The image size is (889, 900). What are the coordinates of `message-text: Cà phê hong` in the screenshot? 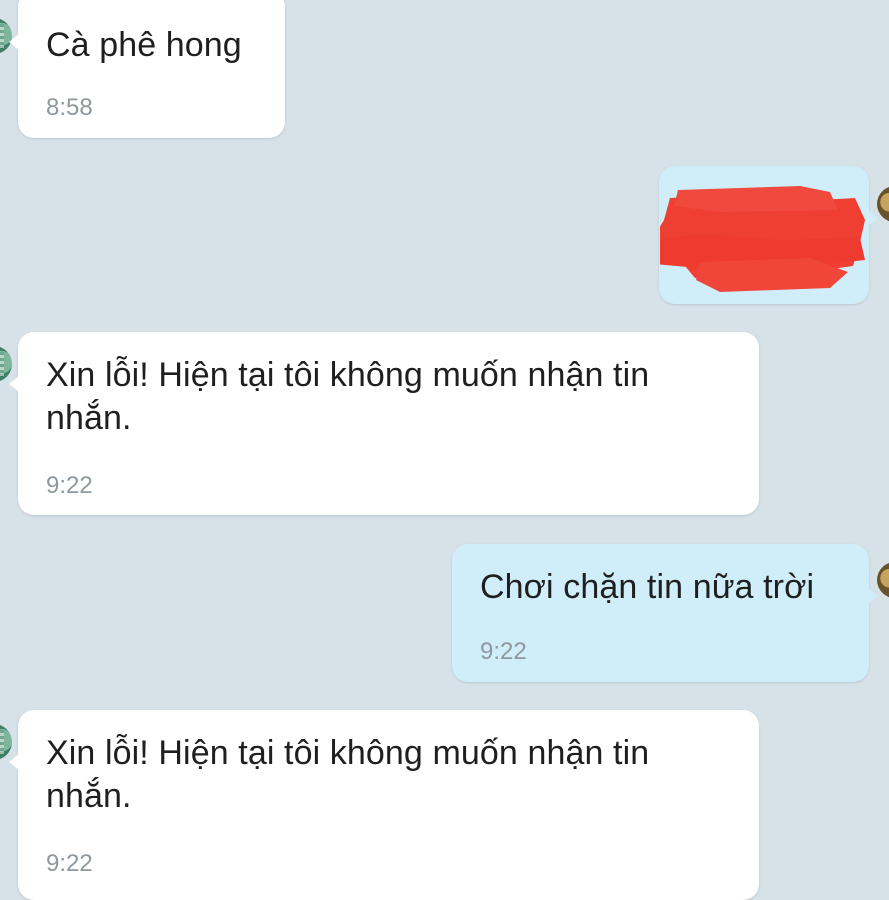 It's located at (144, 45).